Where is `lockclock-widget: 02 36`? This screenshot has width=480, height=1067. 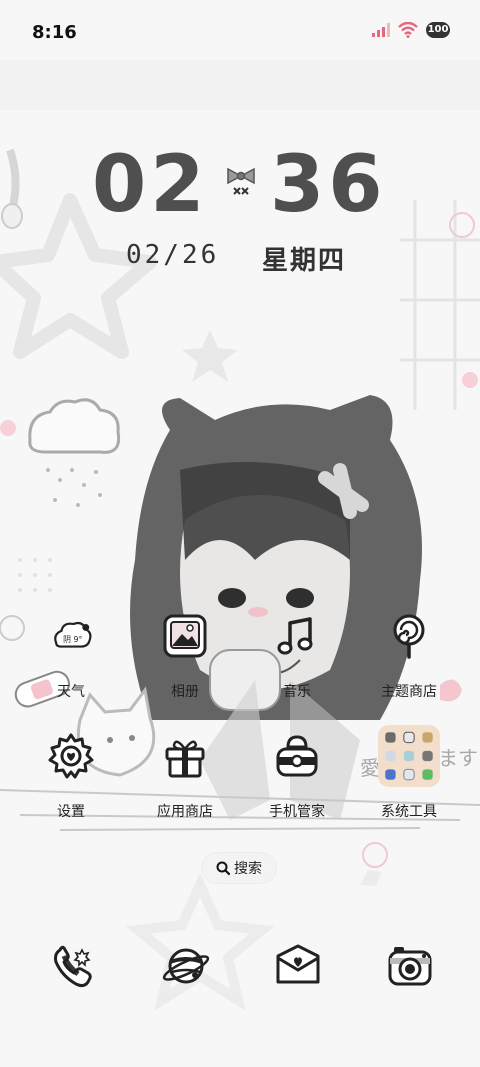 lockclock-widget: 02 36 is located at coordinates (240, 185).